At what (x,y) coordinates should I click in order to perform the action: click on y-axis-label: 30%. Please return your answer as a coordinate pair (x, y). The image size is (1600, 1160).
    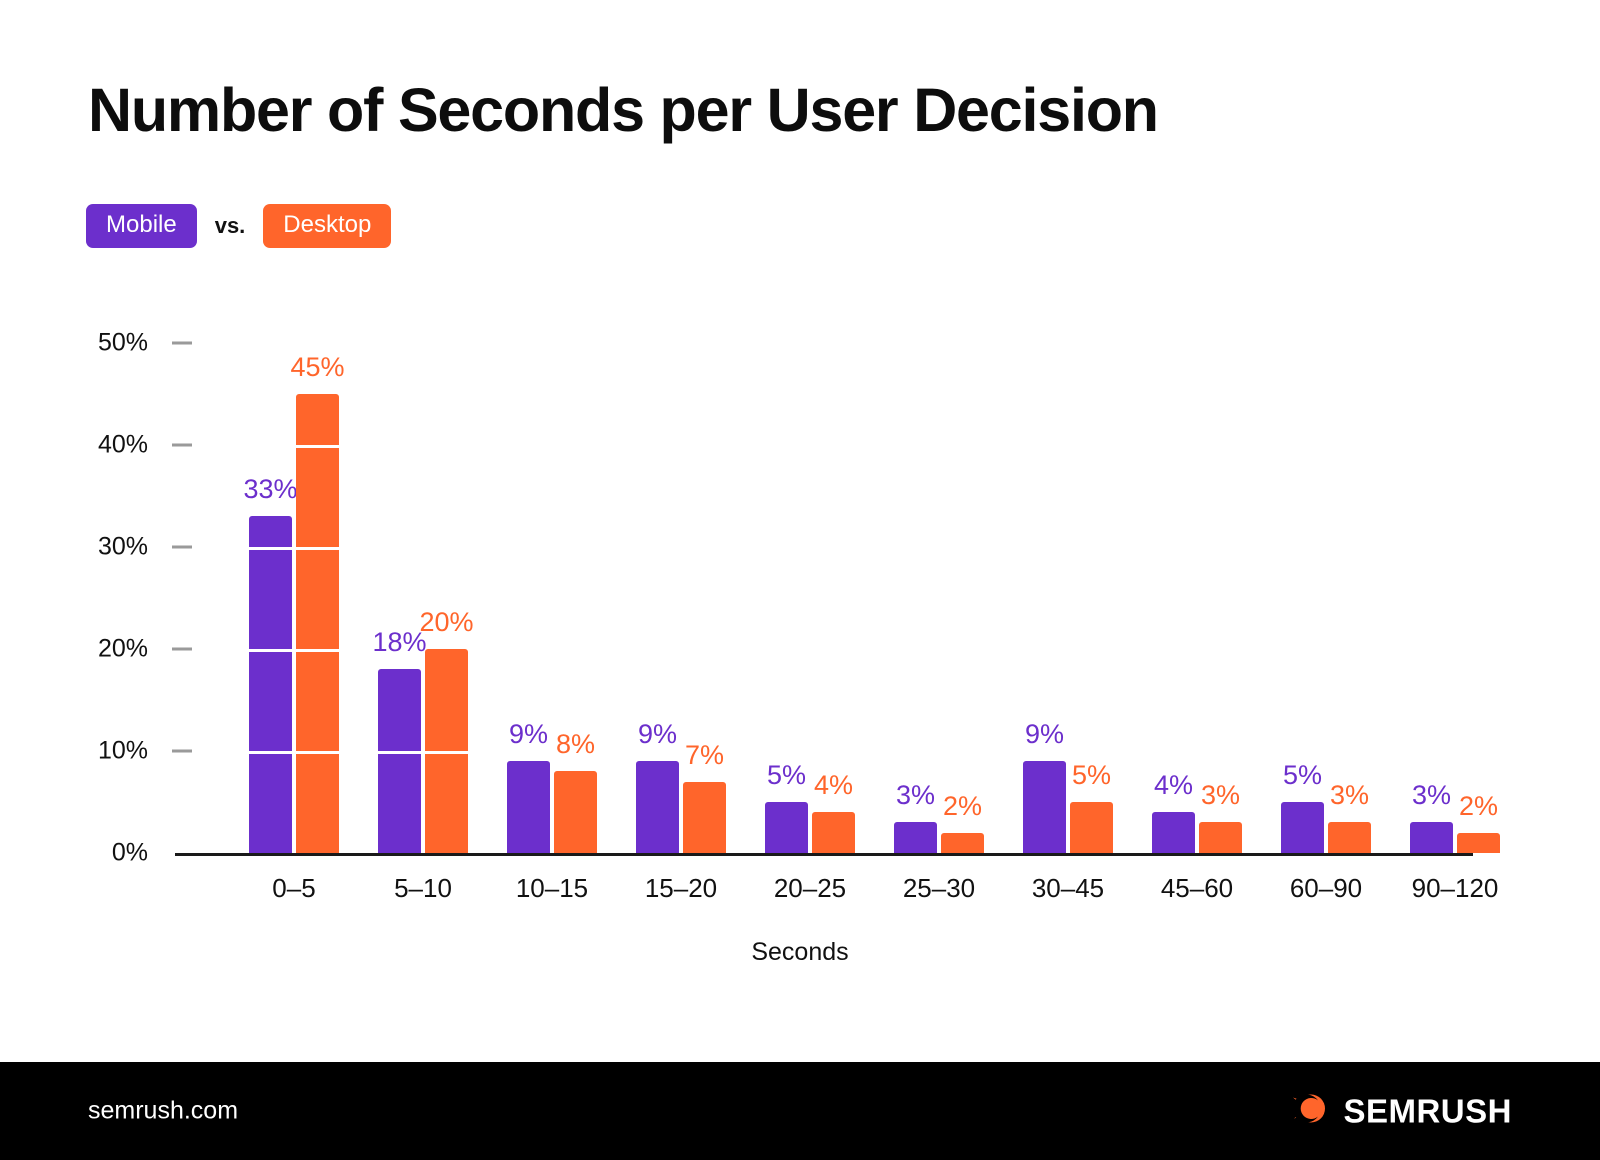
    Looking at the image, I should click on (122, 546).